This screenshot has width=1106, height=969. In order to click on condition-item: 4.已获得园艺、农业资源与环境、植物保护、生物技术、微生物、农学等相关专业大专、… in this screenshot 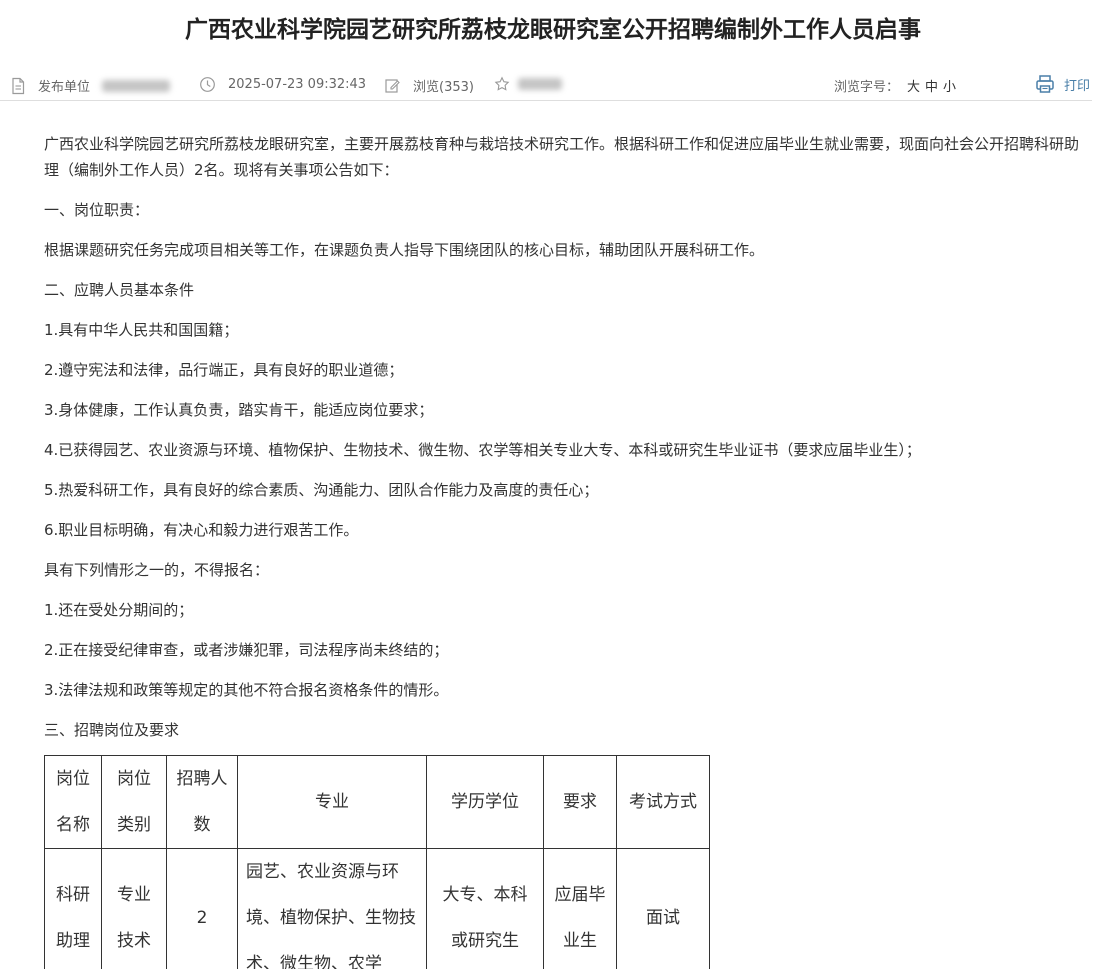, I will do `click(482, 450)`.